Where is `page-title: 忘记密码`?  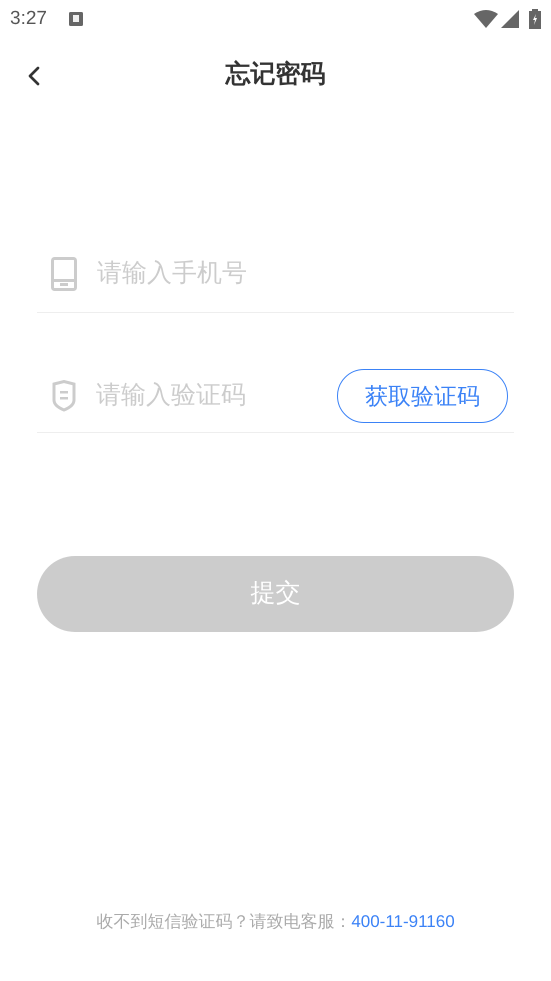
page-title: 忘记密码 is located at coordinates (276, 74).